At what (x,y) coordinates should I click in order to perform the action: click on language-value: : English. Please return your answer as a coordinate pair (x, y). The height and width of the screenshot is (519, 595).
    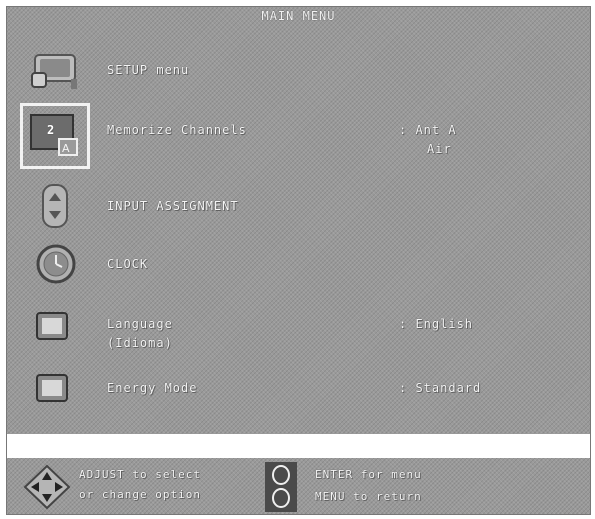
    Looking at the image, I should click on (436, 324).